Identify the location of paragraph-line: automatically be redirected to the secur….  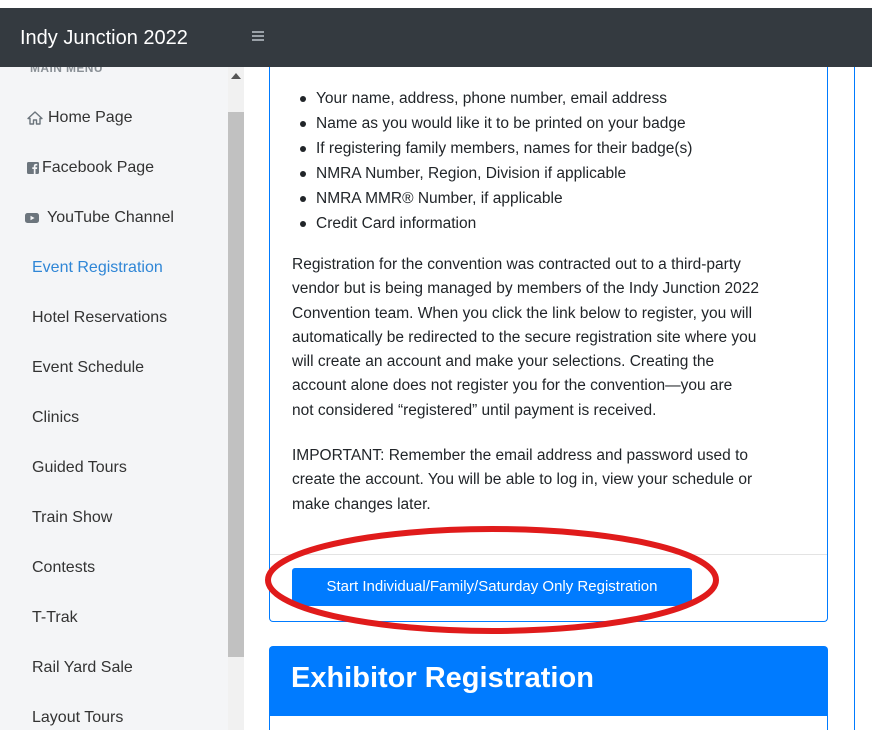
(524, 337).